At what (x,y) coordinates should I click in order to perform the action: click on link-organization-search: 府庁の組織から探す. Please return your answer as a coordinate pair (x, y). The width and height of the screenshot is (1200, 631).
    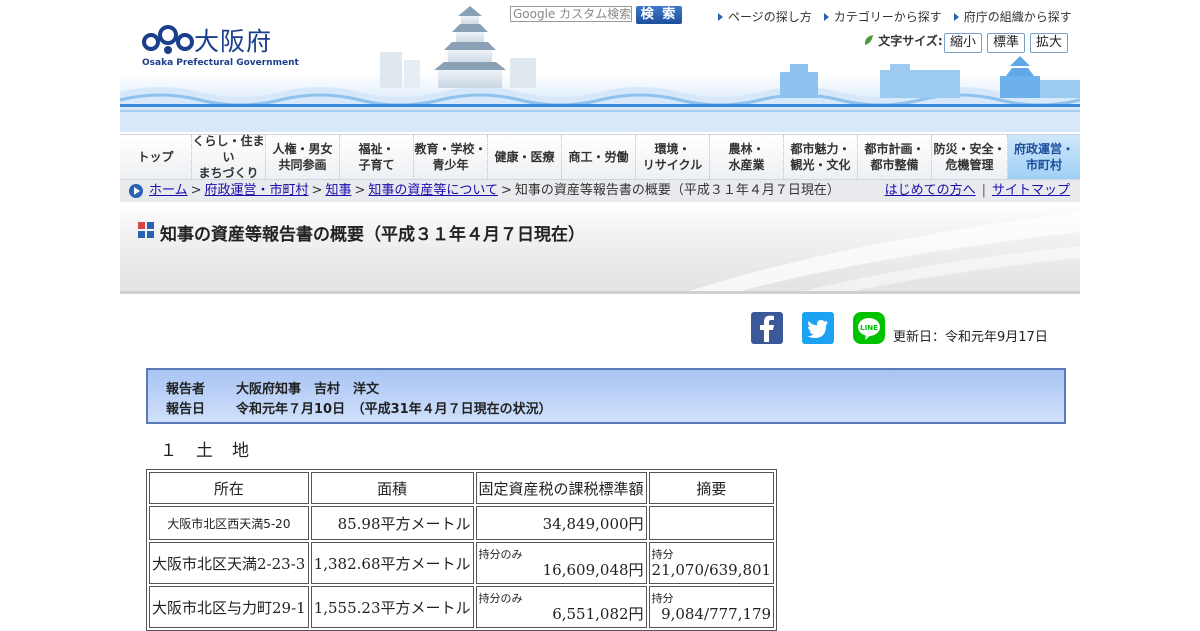
    Looking at the image, I should click on (1012, 17).